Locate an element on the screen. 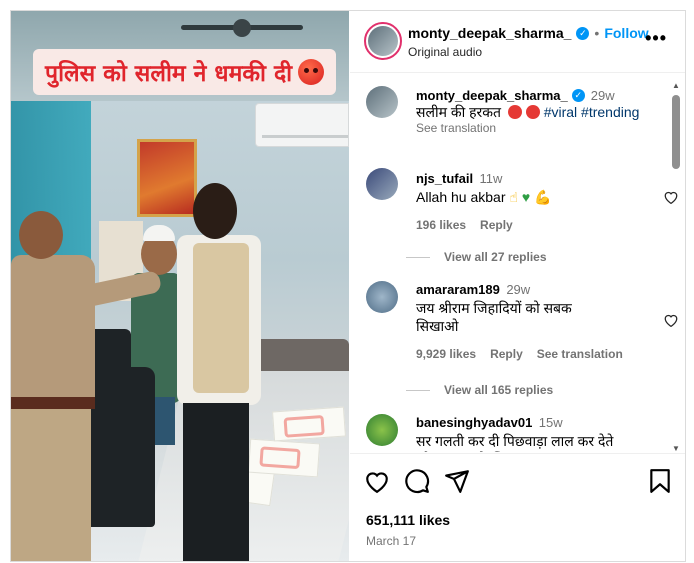  comment-text: Allah hu akbar is located at coordinates (461, 197).